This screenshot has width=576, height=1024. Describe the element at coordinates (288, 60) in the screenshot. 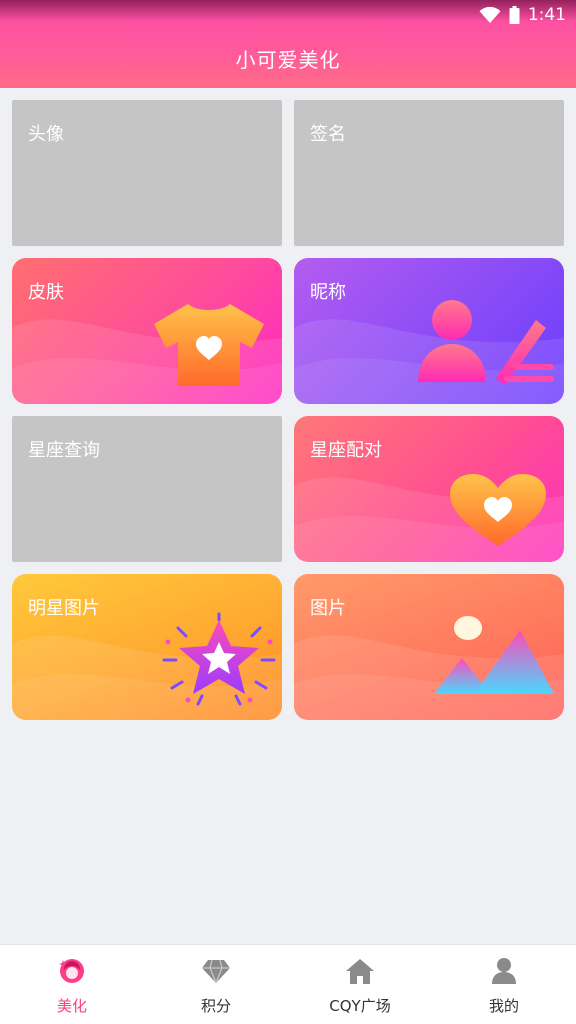

I see `page-title: 小可爱美化` at that location.